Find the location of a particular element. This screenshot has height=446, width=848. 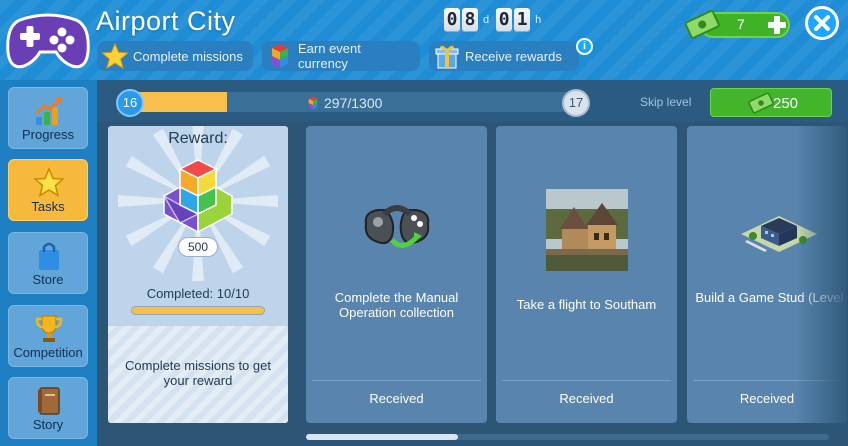

add-cash-button is located at coordinates (777, 25).